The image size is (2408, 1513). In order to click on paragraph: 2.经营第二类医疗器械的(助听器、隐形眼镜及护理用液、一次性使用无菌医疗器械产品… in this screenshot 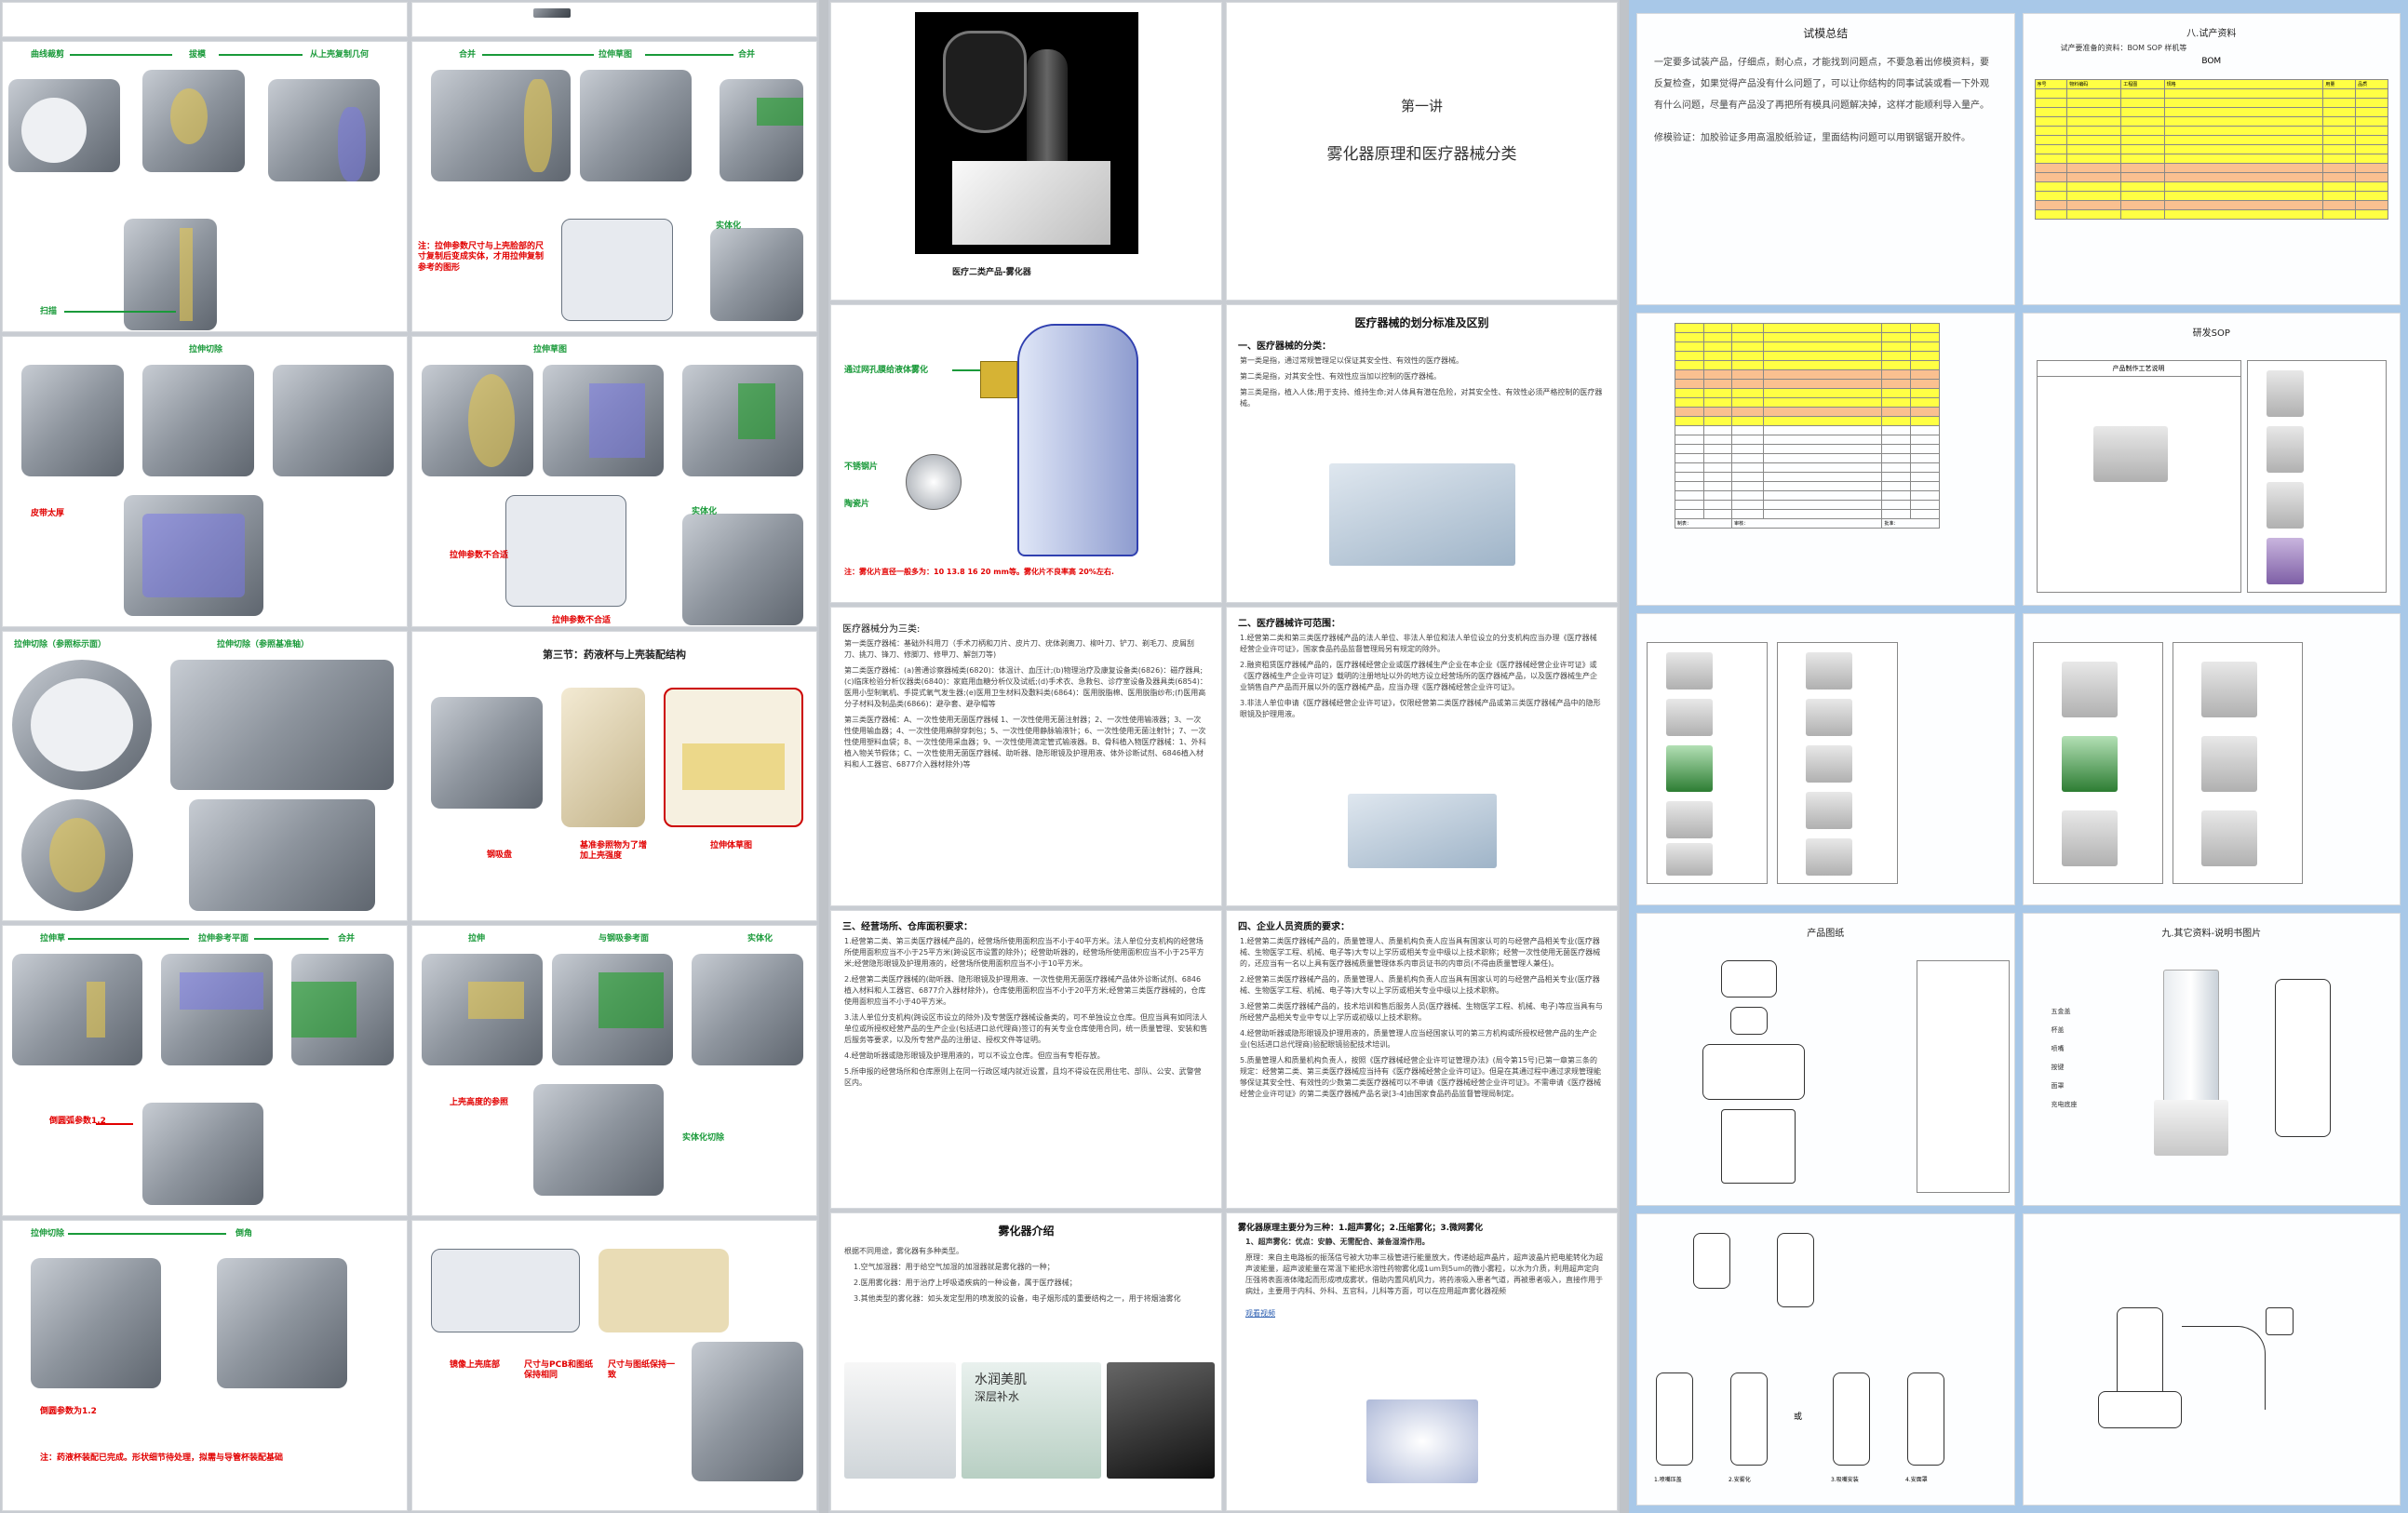, I will do `click(1025, 990)`.